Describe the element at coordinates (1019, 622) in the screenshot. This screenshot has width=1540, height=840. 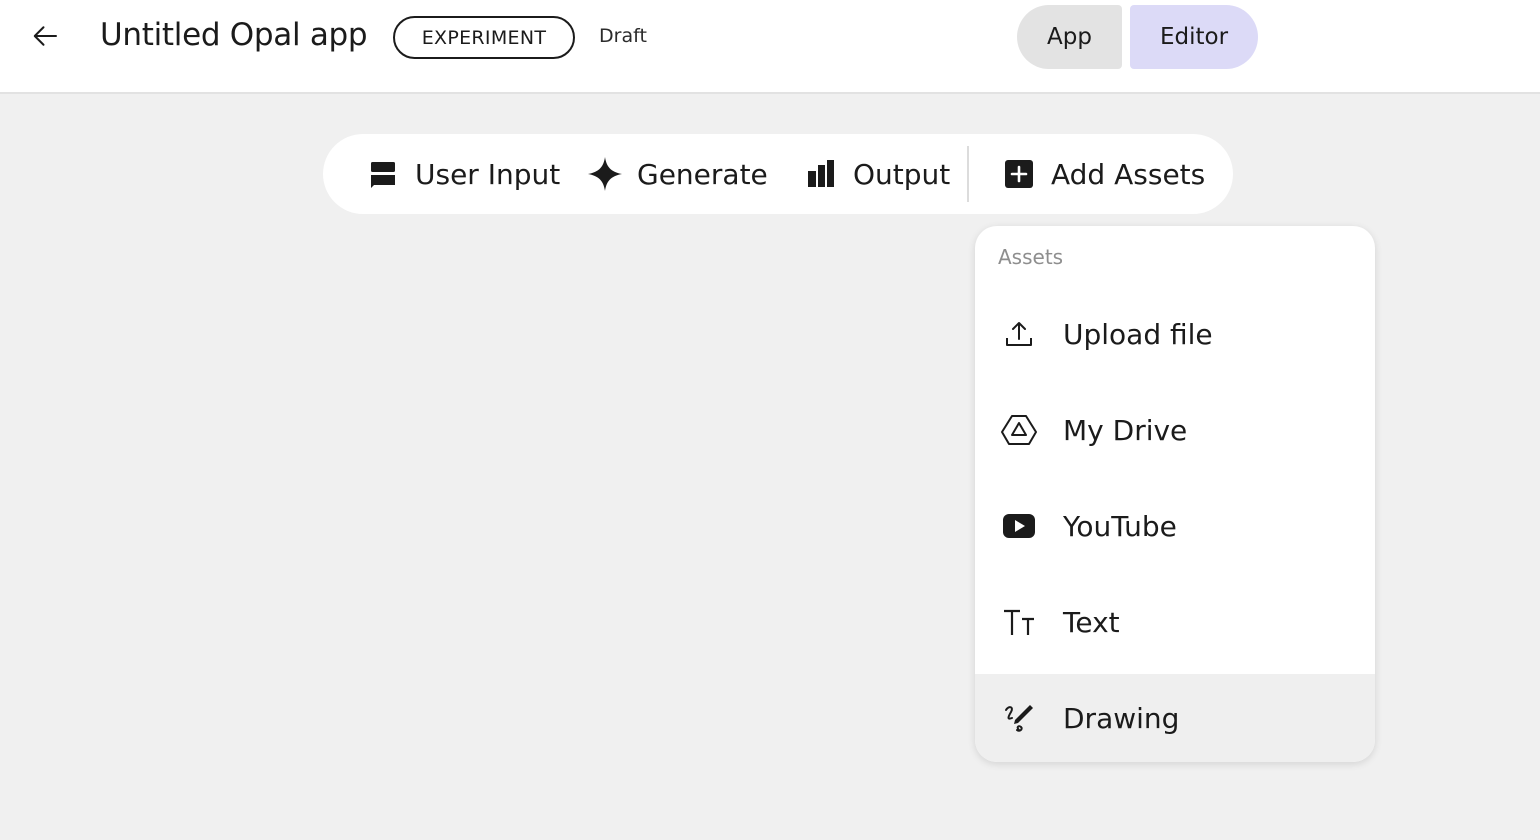
I see `text-icon` at that location.